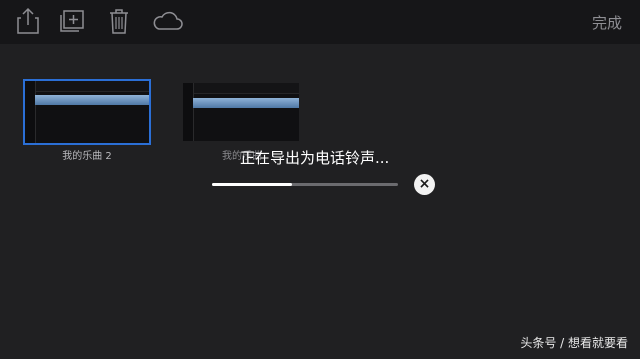 The image size is (640, 359). I want to click on watermark-text: 头条号 / 想看就要看, so click(574, 343).